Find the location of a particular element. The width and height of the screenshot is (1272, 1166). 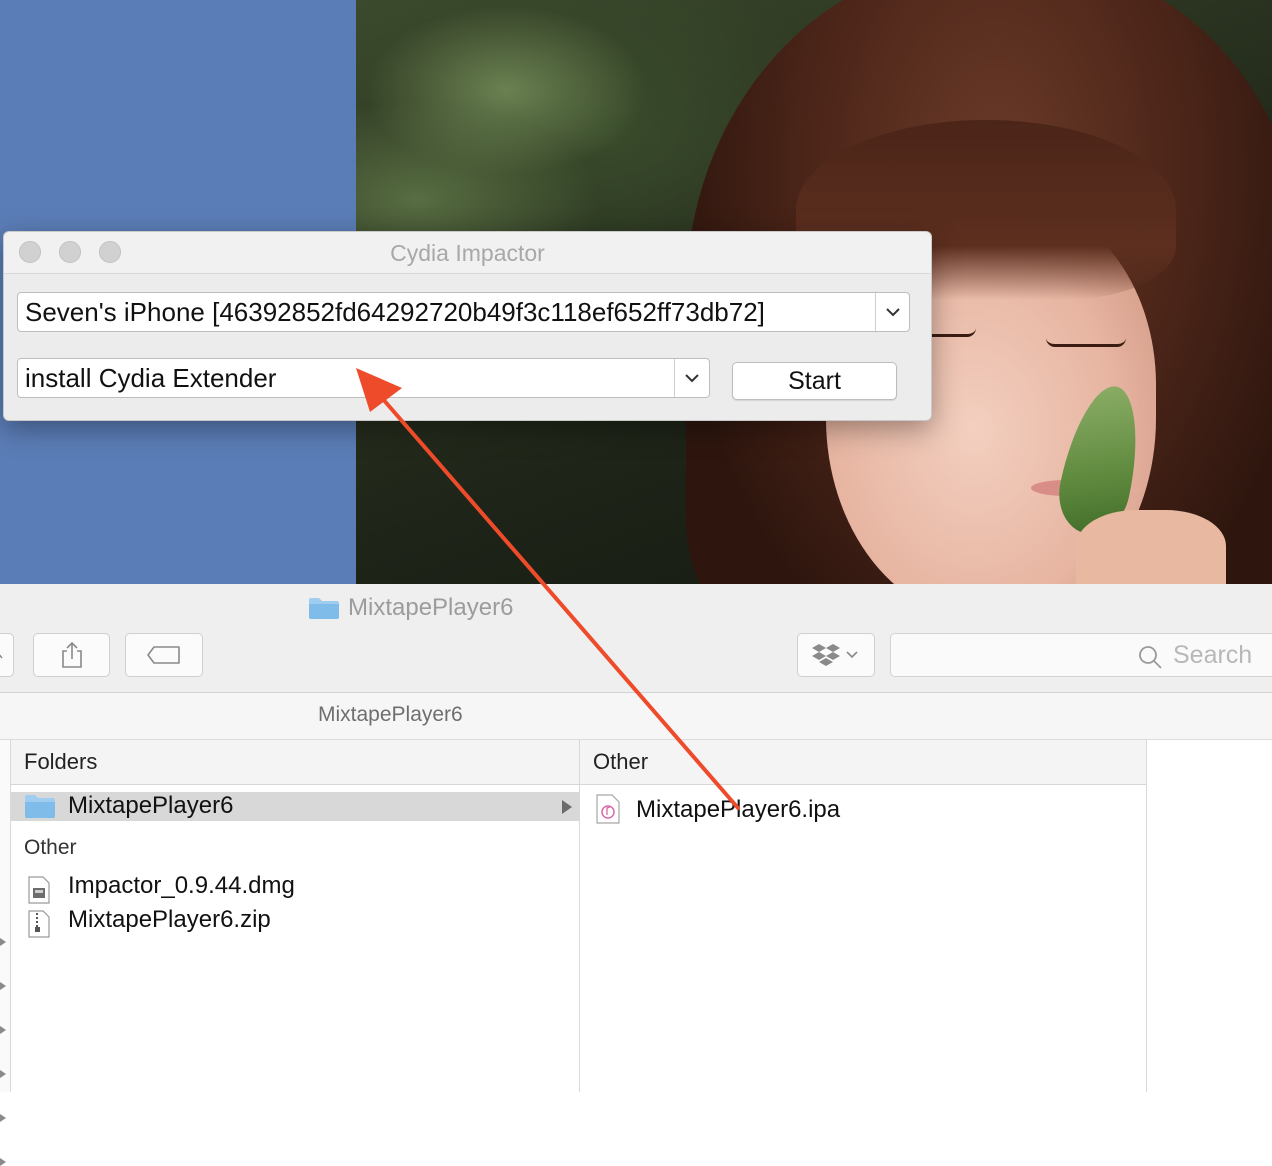

impactor-title: Cydia Impactor is located at coordinates (467, 253).